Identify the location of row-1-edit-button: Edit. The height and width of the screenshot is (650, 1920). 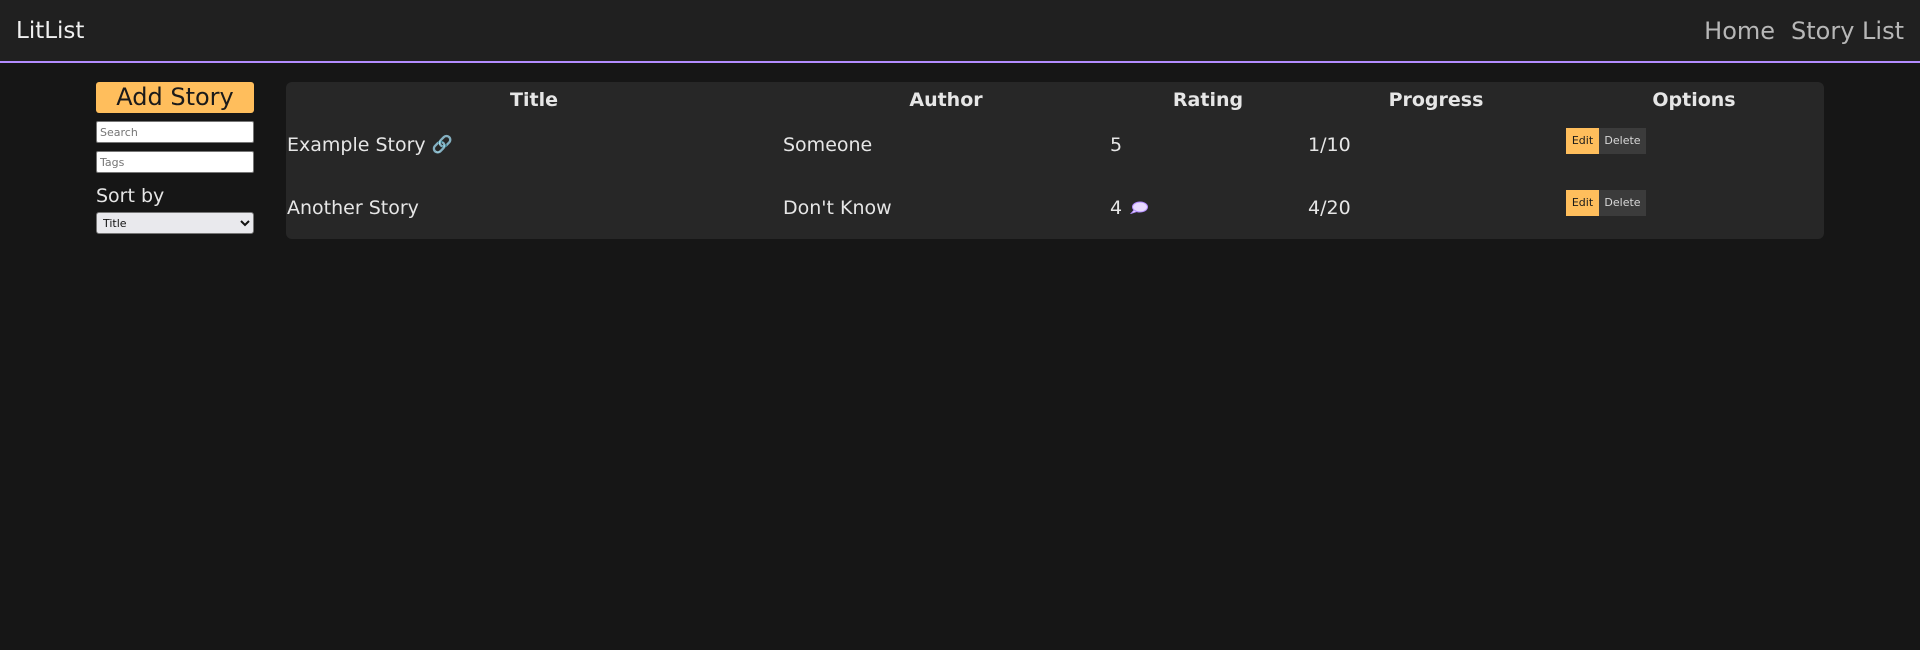
(1582, 141).